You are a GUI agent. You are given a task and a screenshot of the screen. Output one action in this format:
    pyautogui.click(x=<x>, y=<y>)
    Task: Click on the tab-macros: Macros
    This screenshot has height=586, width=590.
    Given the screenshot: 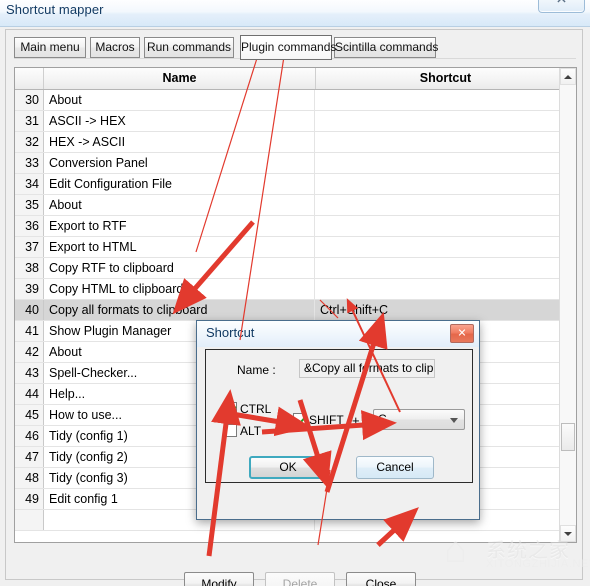 What is the action you would take?
    pyautogui.click(x=115, y=47)
    